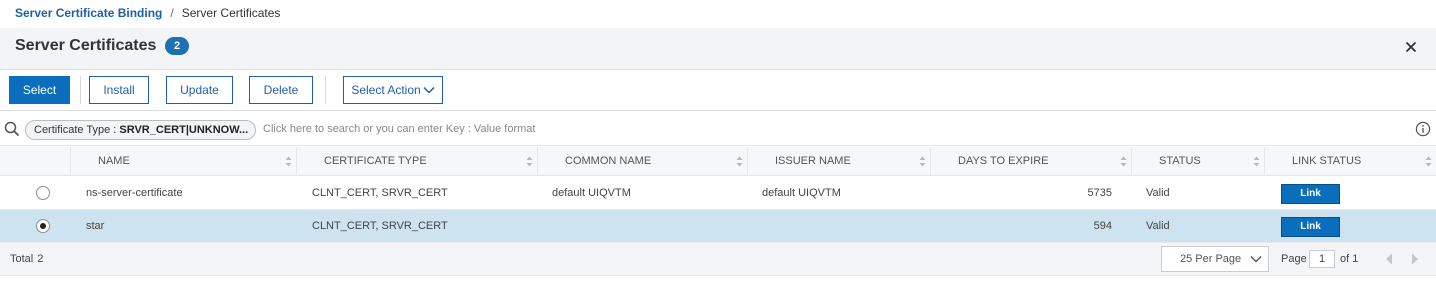 The height and width of the screenshot is (290, 1436). I want to click on column-header-label: STATUS, so click(1180, 161).